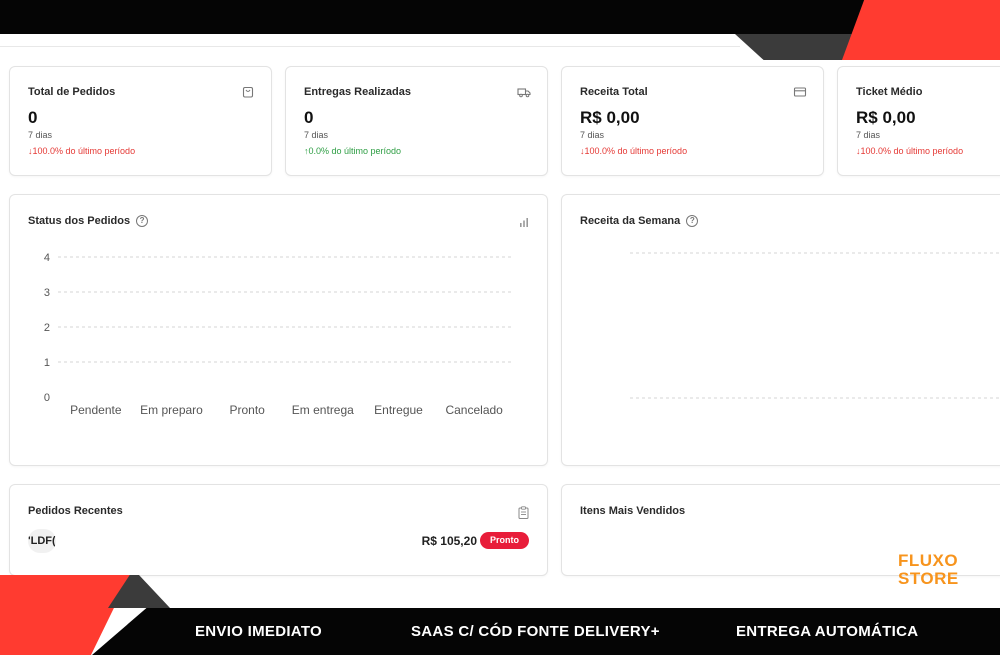  Describe the element at coordinates (248, 92) in the screenshot. I see `bag-icon` at that location.